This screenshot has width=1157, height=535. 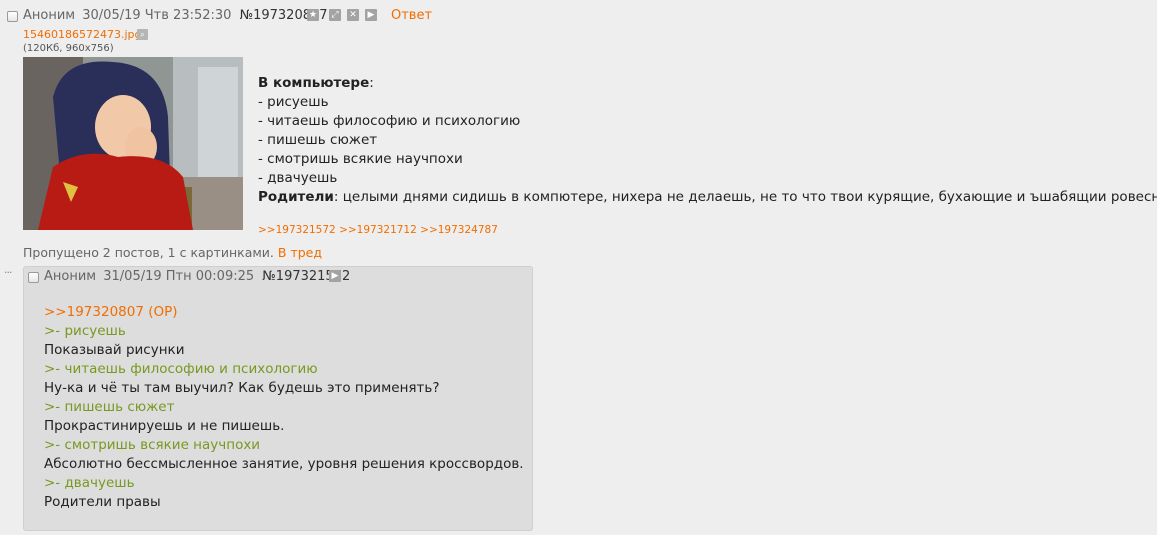 I want to click on file-info: (120Кб, 960x756), so click(x=68, y=48).